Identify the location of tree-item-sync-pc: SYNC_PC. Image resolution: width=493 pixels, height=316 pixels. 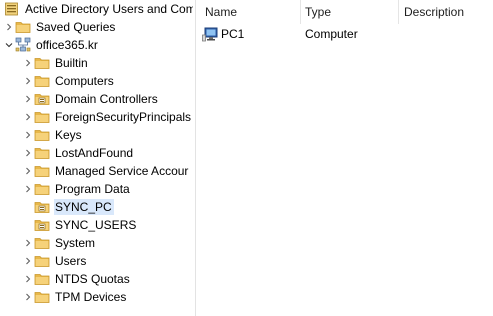
(68, 207).